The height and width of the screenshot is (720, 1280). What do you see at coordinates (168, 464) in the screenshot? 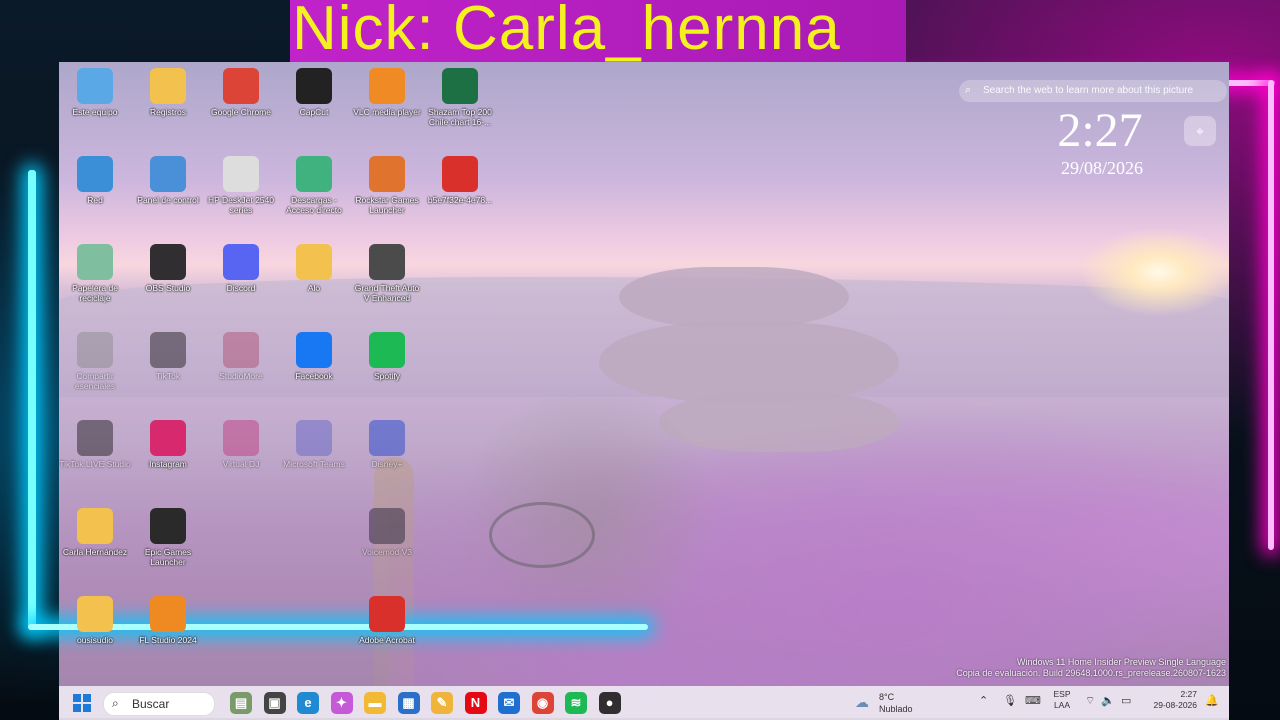
I see `desktop-icon-label: Instagram` at bounding box center [168, 464].